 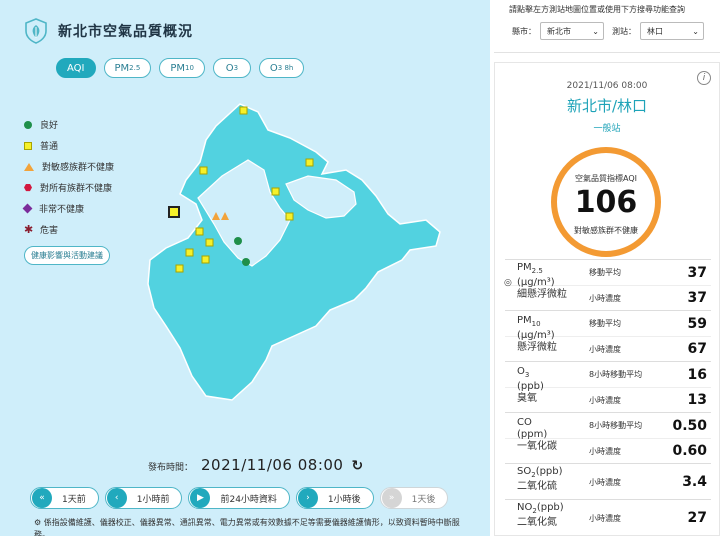 What do you see at coordinates (607, 86) in the screenshot?
I see `station-time: 2021/11/06 08:00` at bounding box center [607, 86].